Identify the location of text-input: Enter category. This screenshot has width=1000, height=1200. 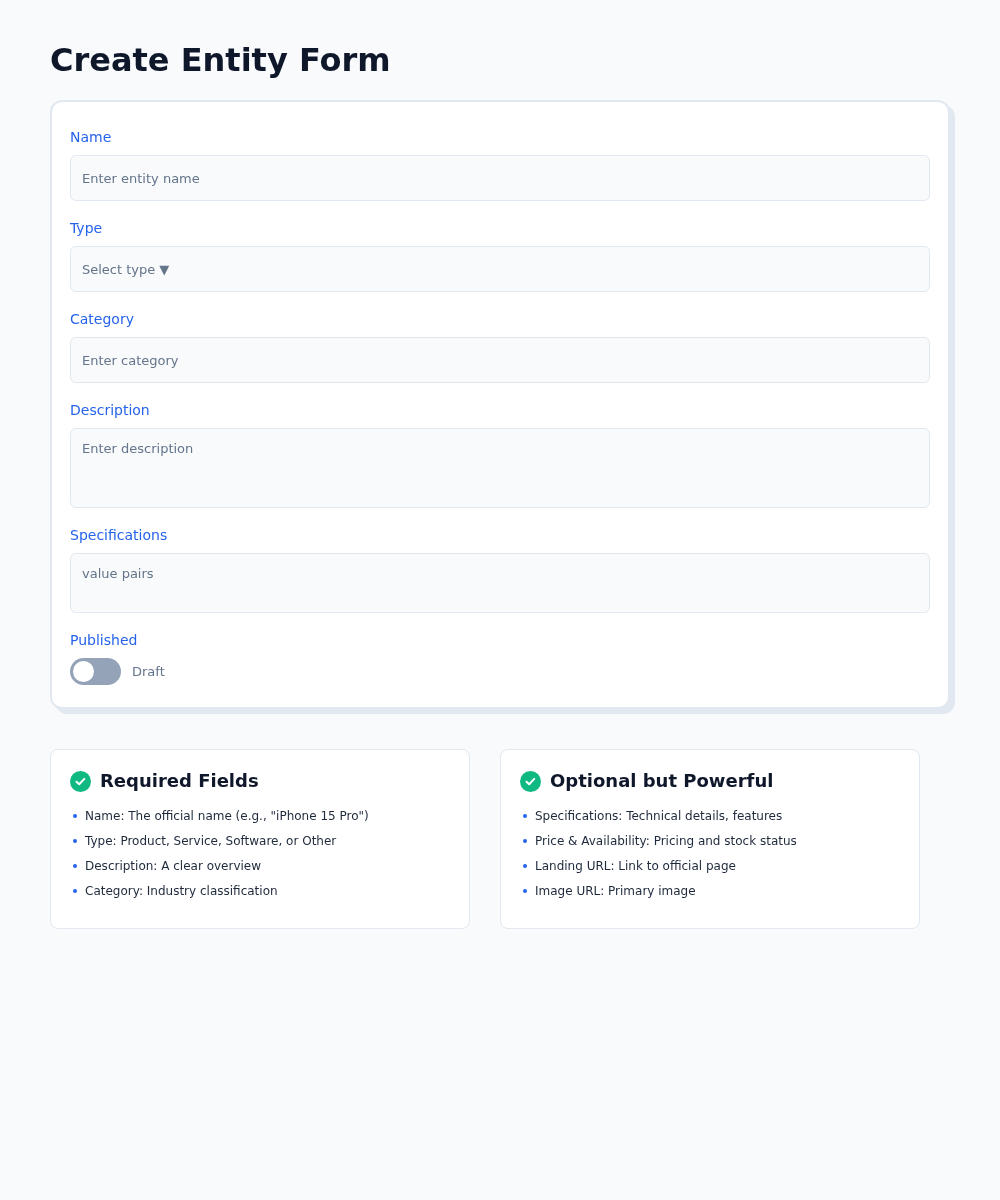
(500, 360).